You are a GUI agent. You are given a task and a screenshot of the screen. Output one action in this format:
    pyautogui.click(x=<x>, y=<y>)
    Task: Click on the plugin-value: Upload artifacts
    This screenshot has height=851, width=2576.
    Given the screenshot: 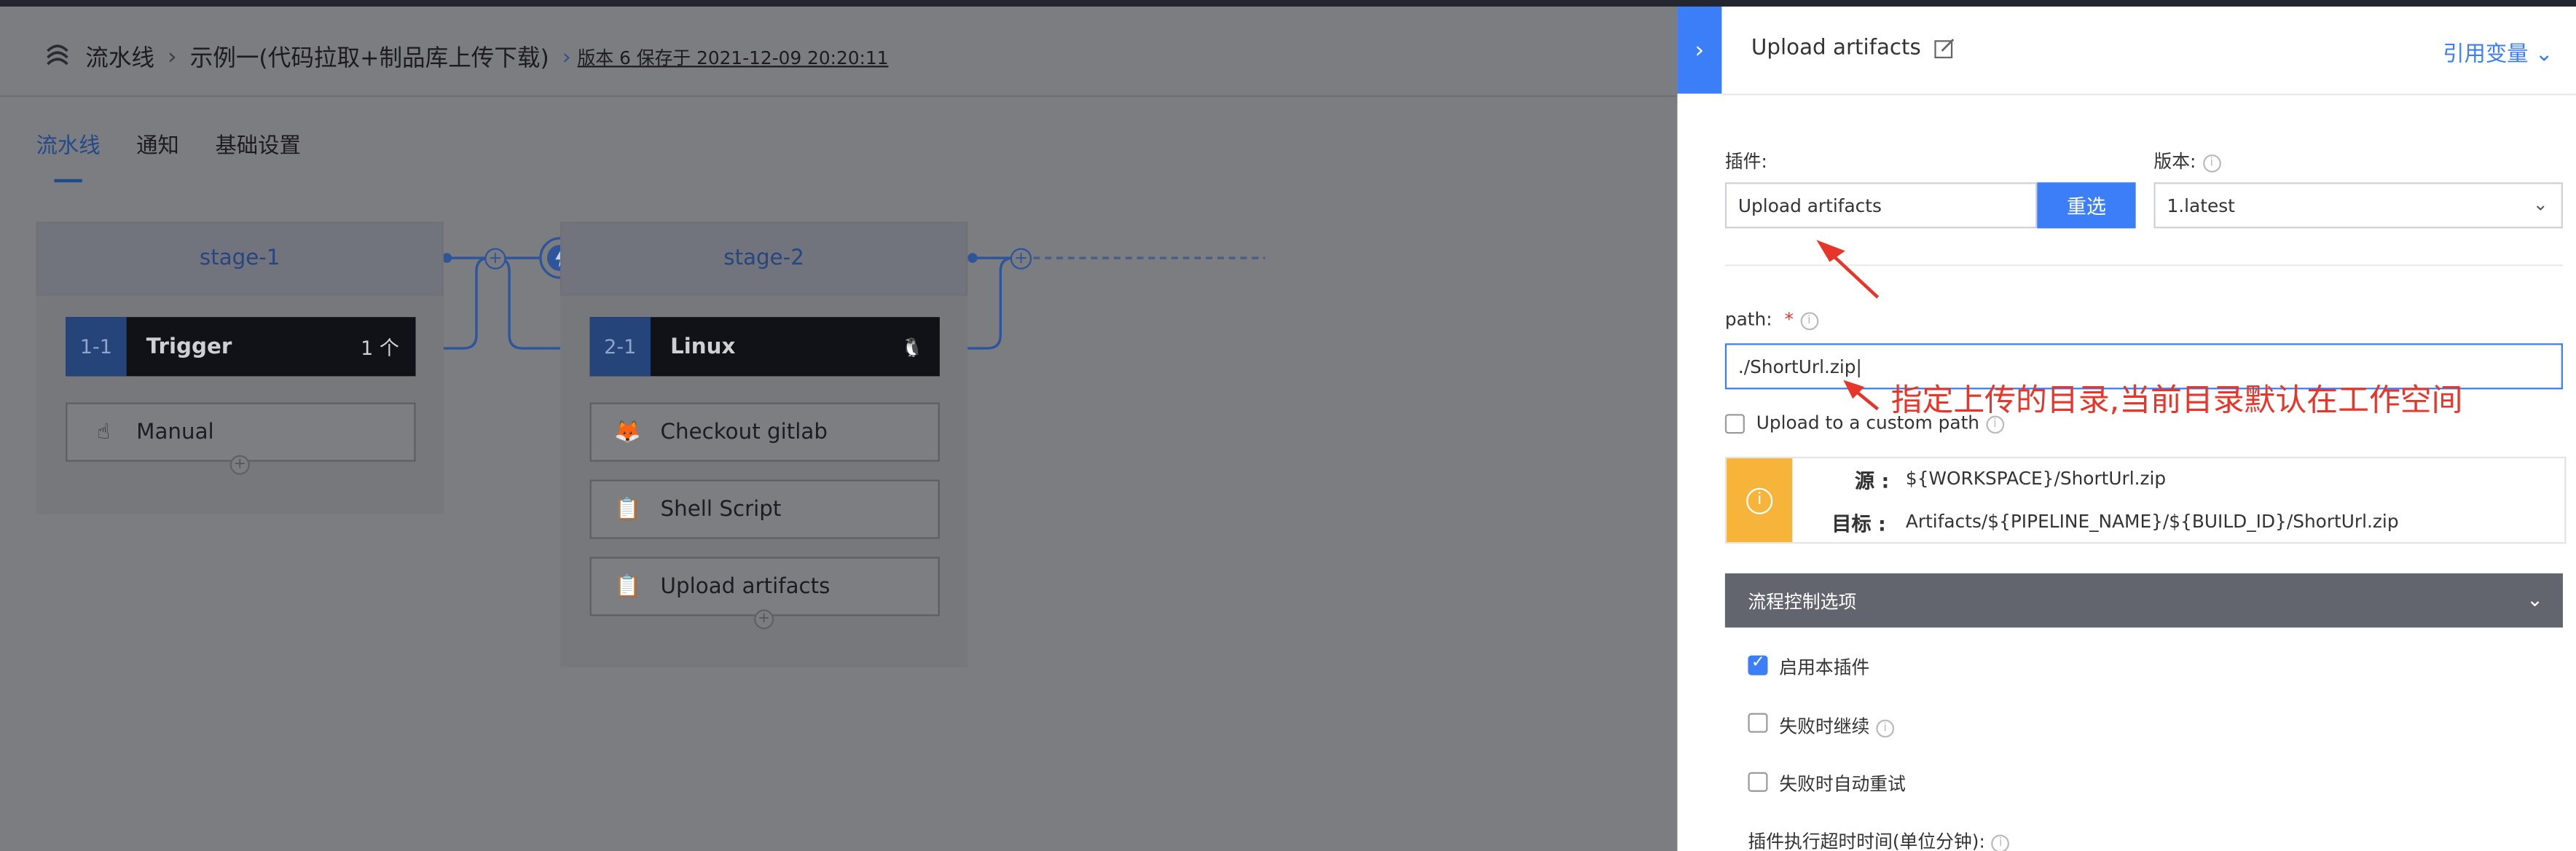 What is the action you would take?
    pyautogui.click(x=1809, y=205)
    